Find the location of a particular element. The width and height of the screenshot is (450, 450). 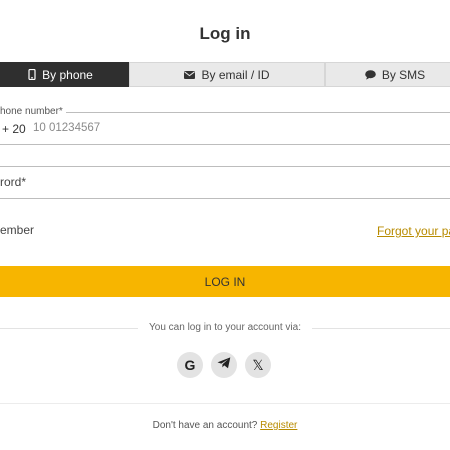

bottom-divider is located at coordinates (225, 403).